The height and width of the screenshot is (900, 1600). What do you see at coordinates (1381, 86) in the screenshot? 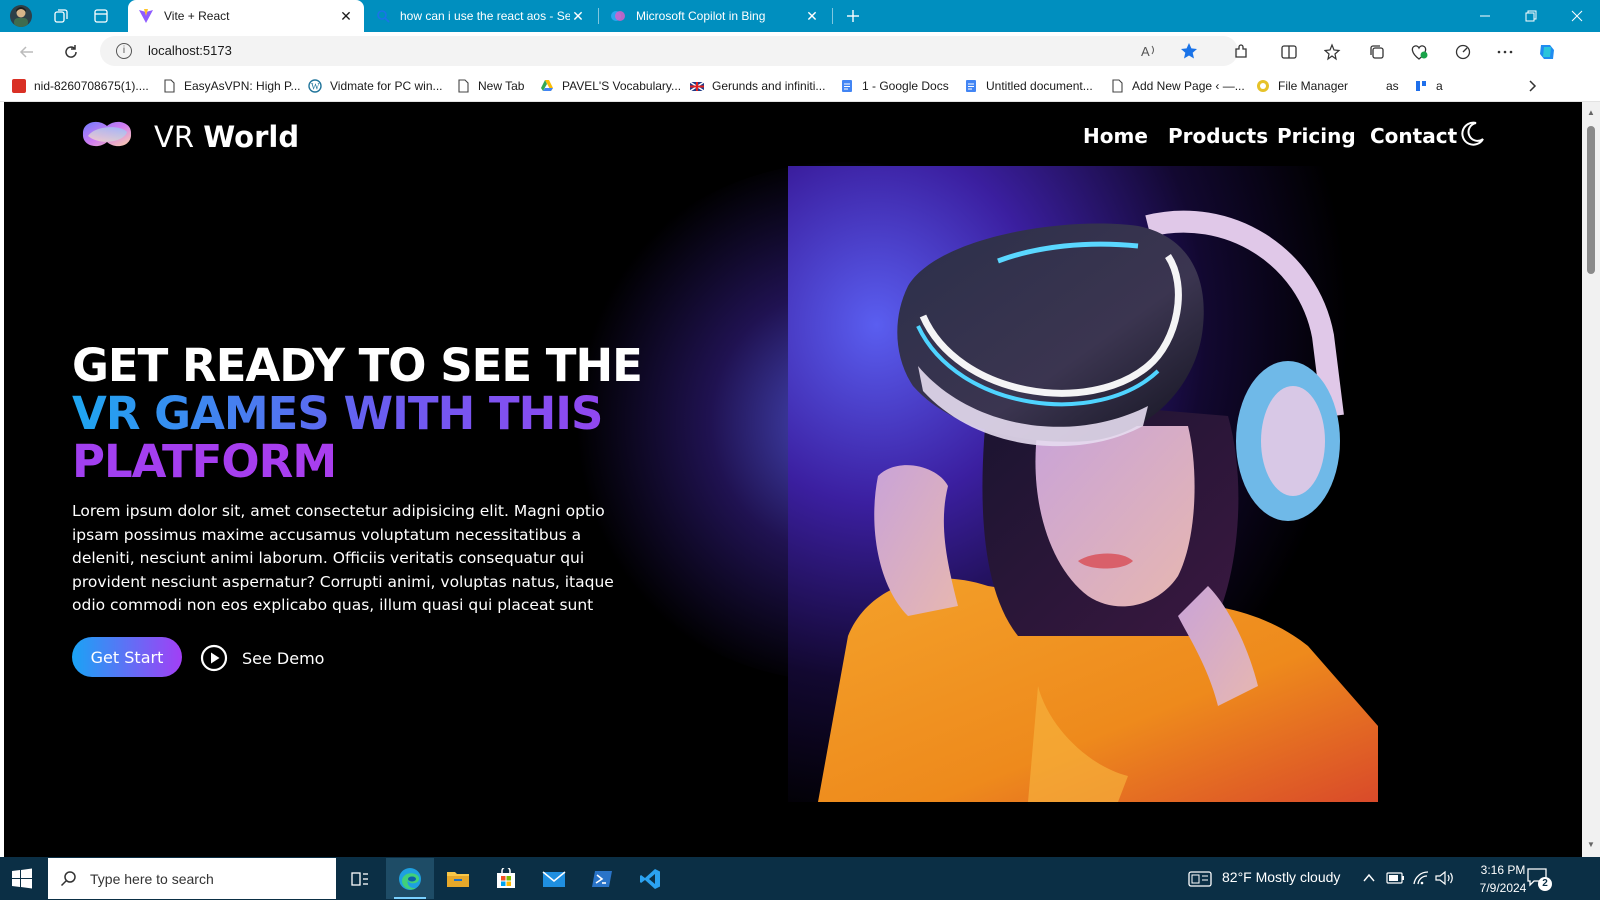
I see `bookmark-item: as` at bounding box center [1381, 86].